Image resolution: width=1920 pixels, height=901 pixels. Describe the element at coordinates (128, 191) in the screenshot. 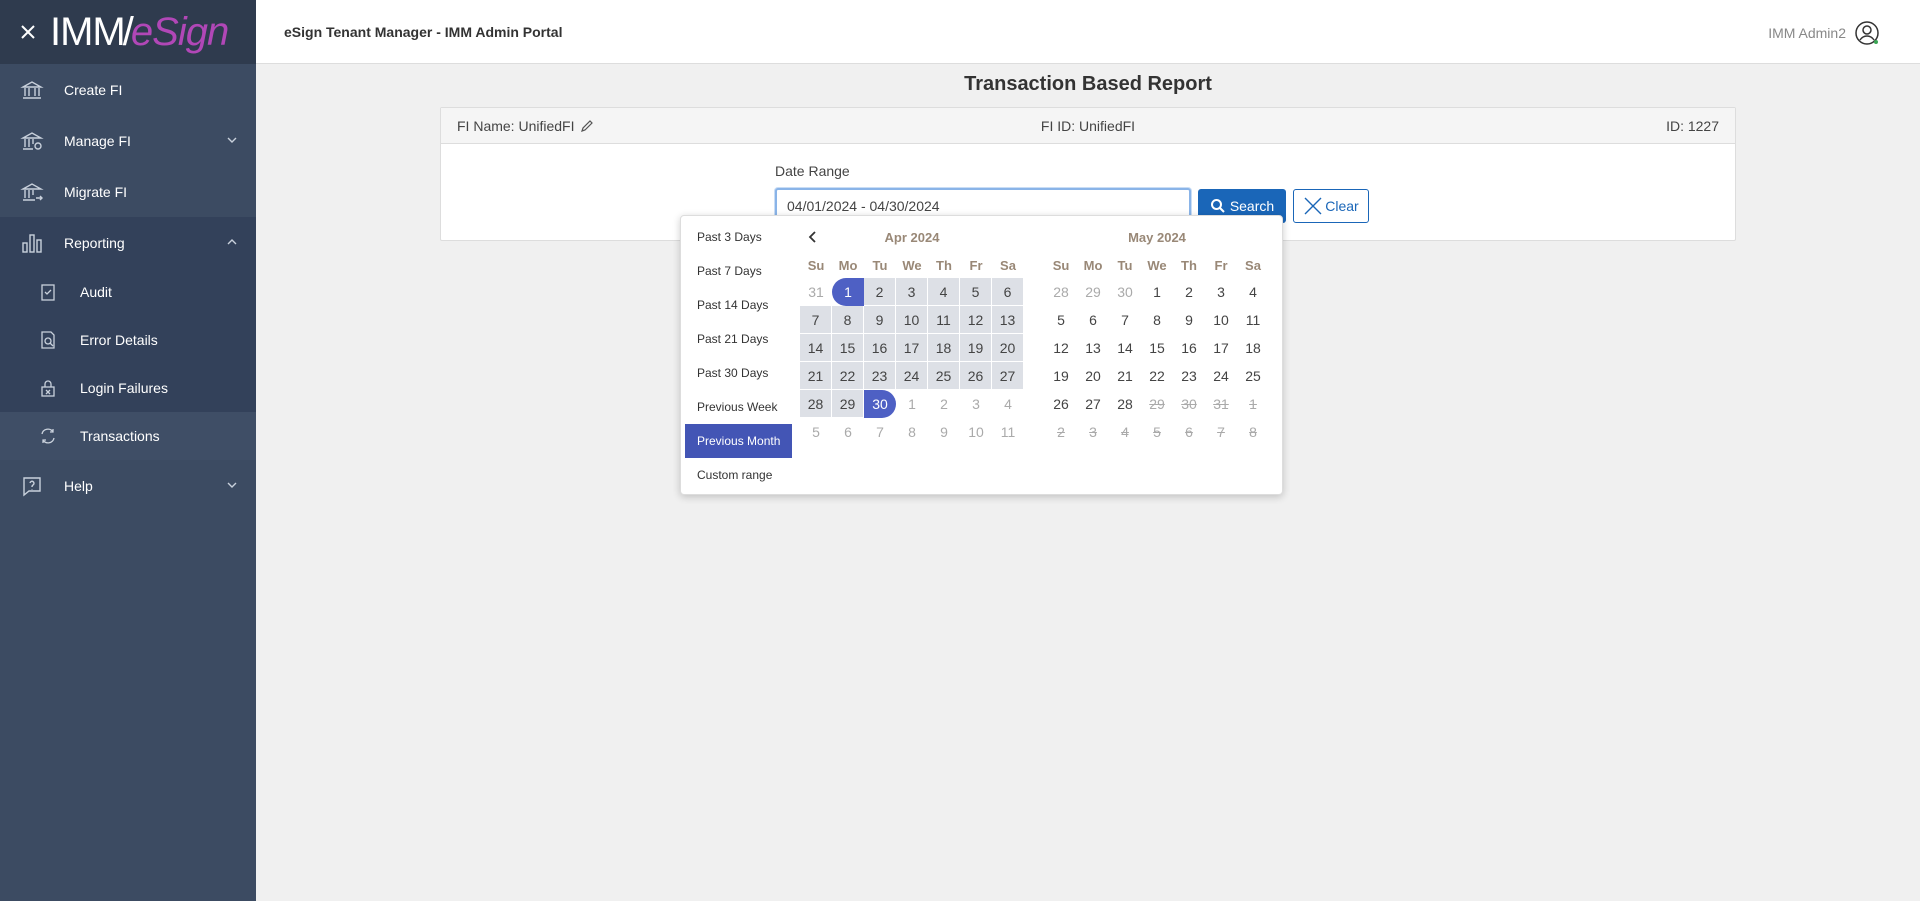

I see `sidebar-item-migrate-fi: Migrate FI` at that location.